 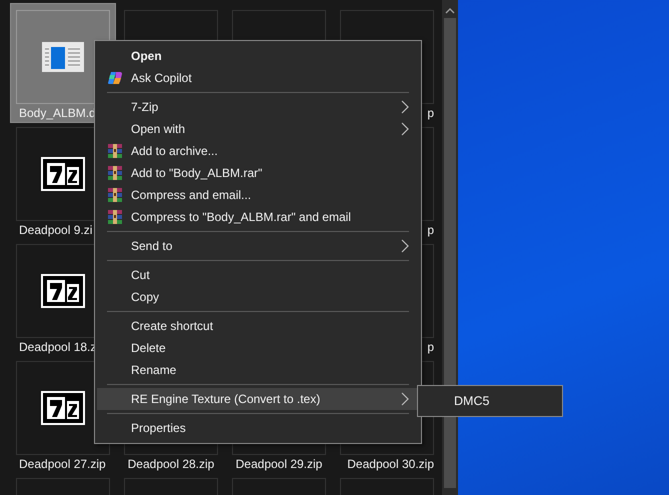 I want to click on menu-item: DMC5, so click(x=490, y=401).